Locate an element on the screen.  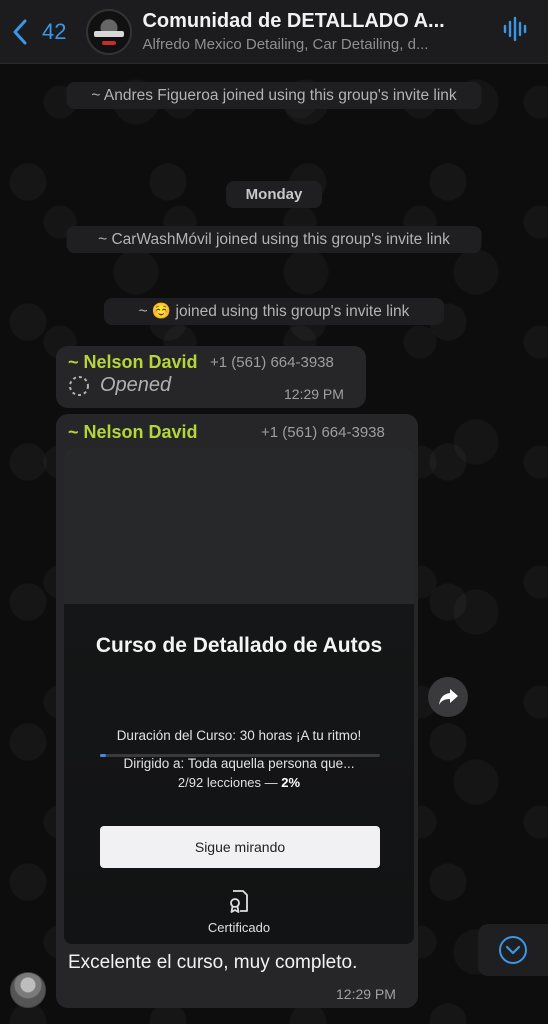
opened-status: Opened is located at coordinates (119, 385).